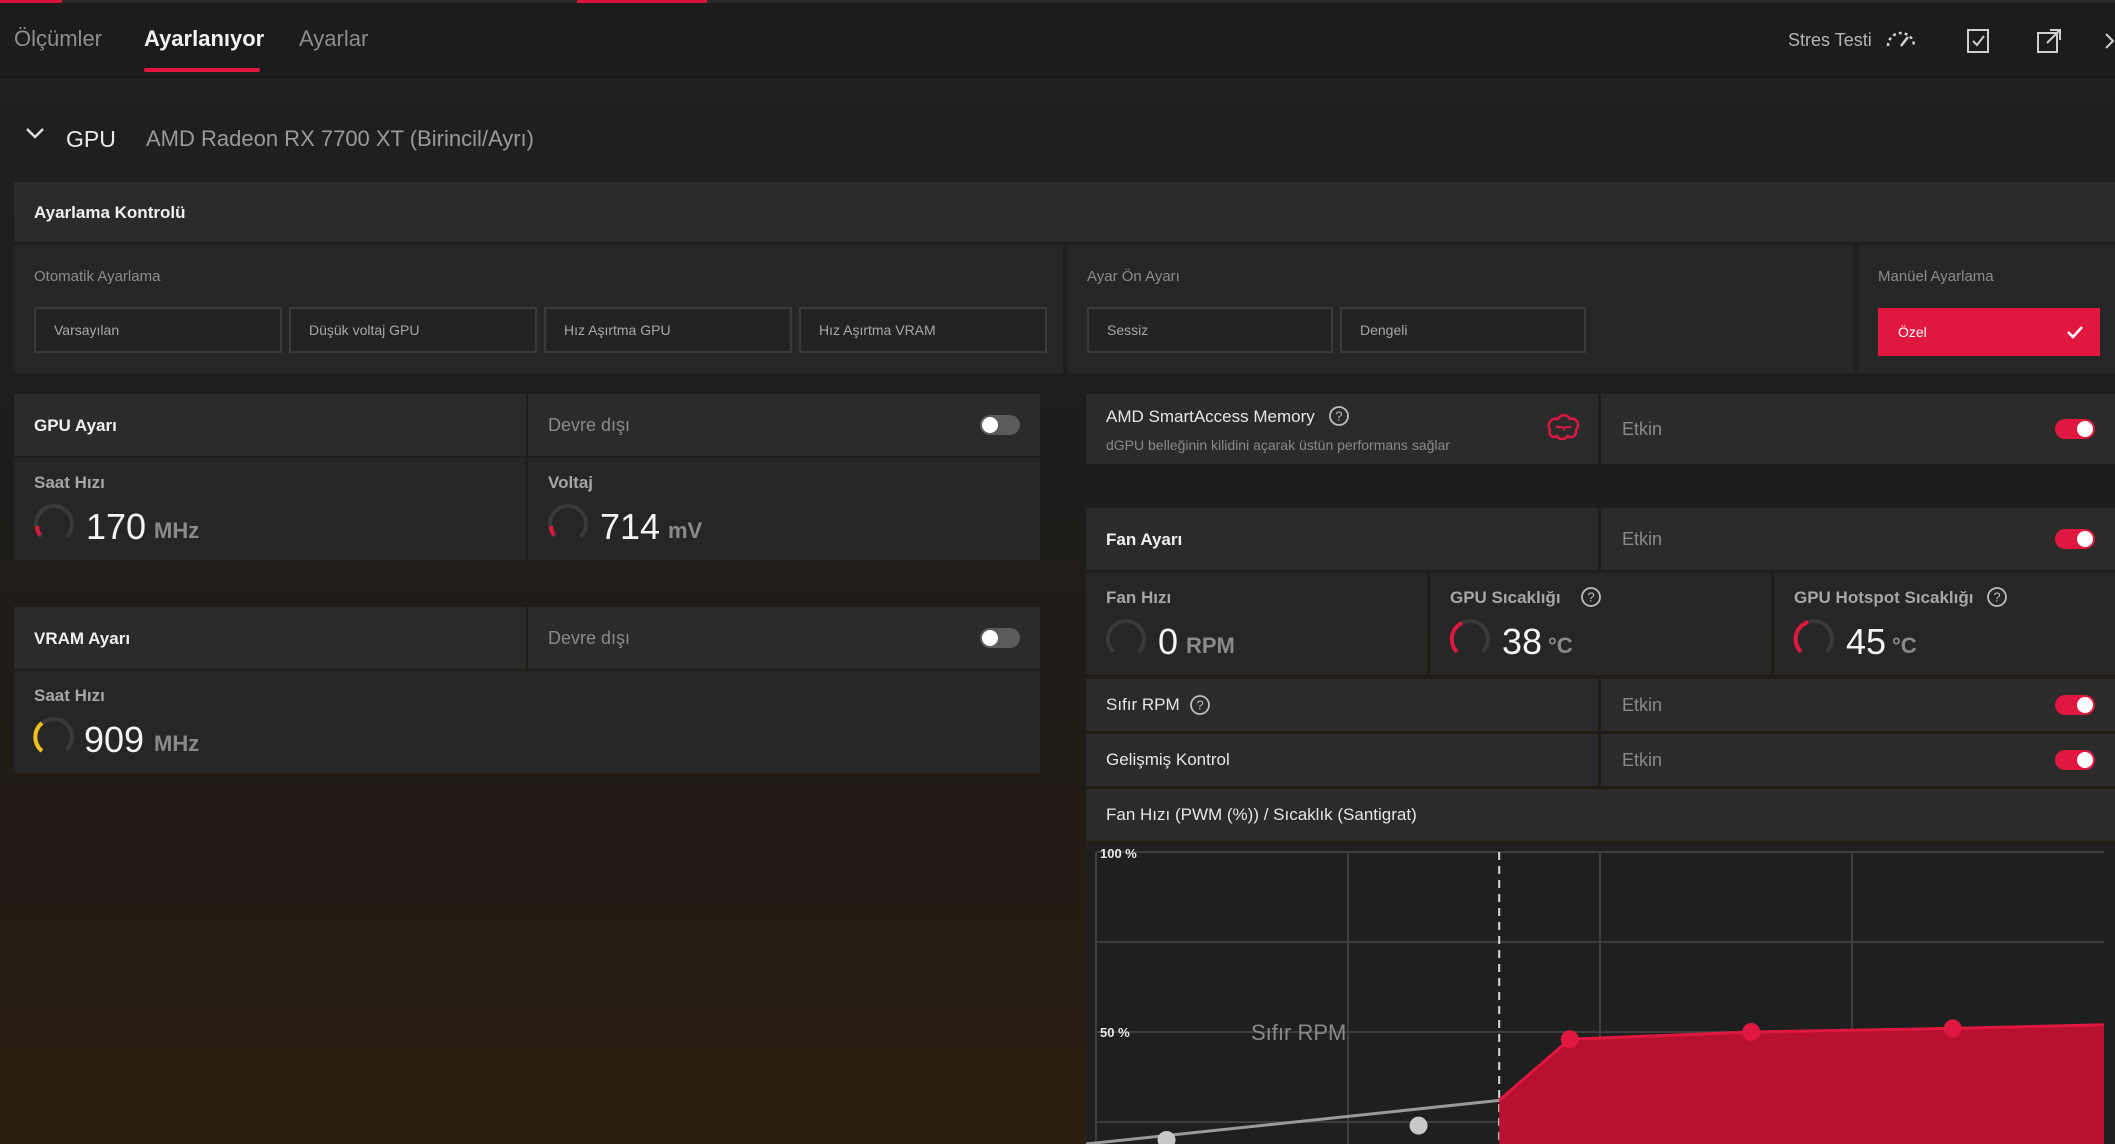 The height and width of the screenshot is (1144, 2115). I want to click on gpu-temperature-value: 38, so click(1522, 641).